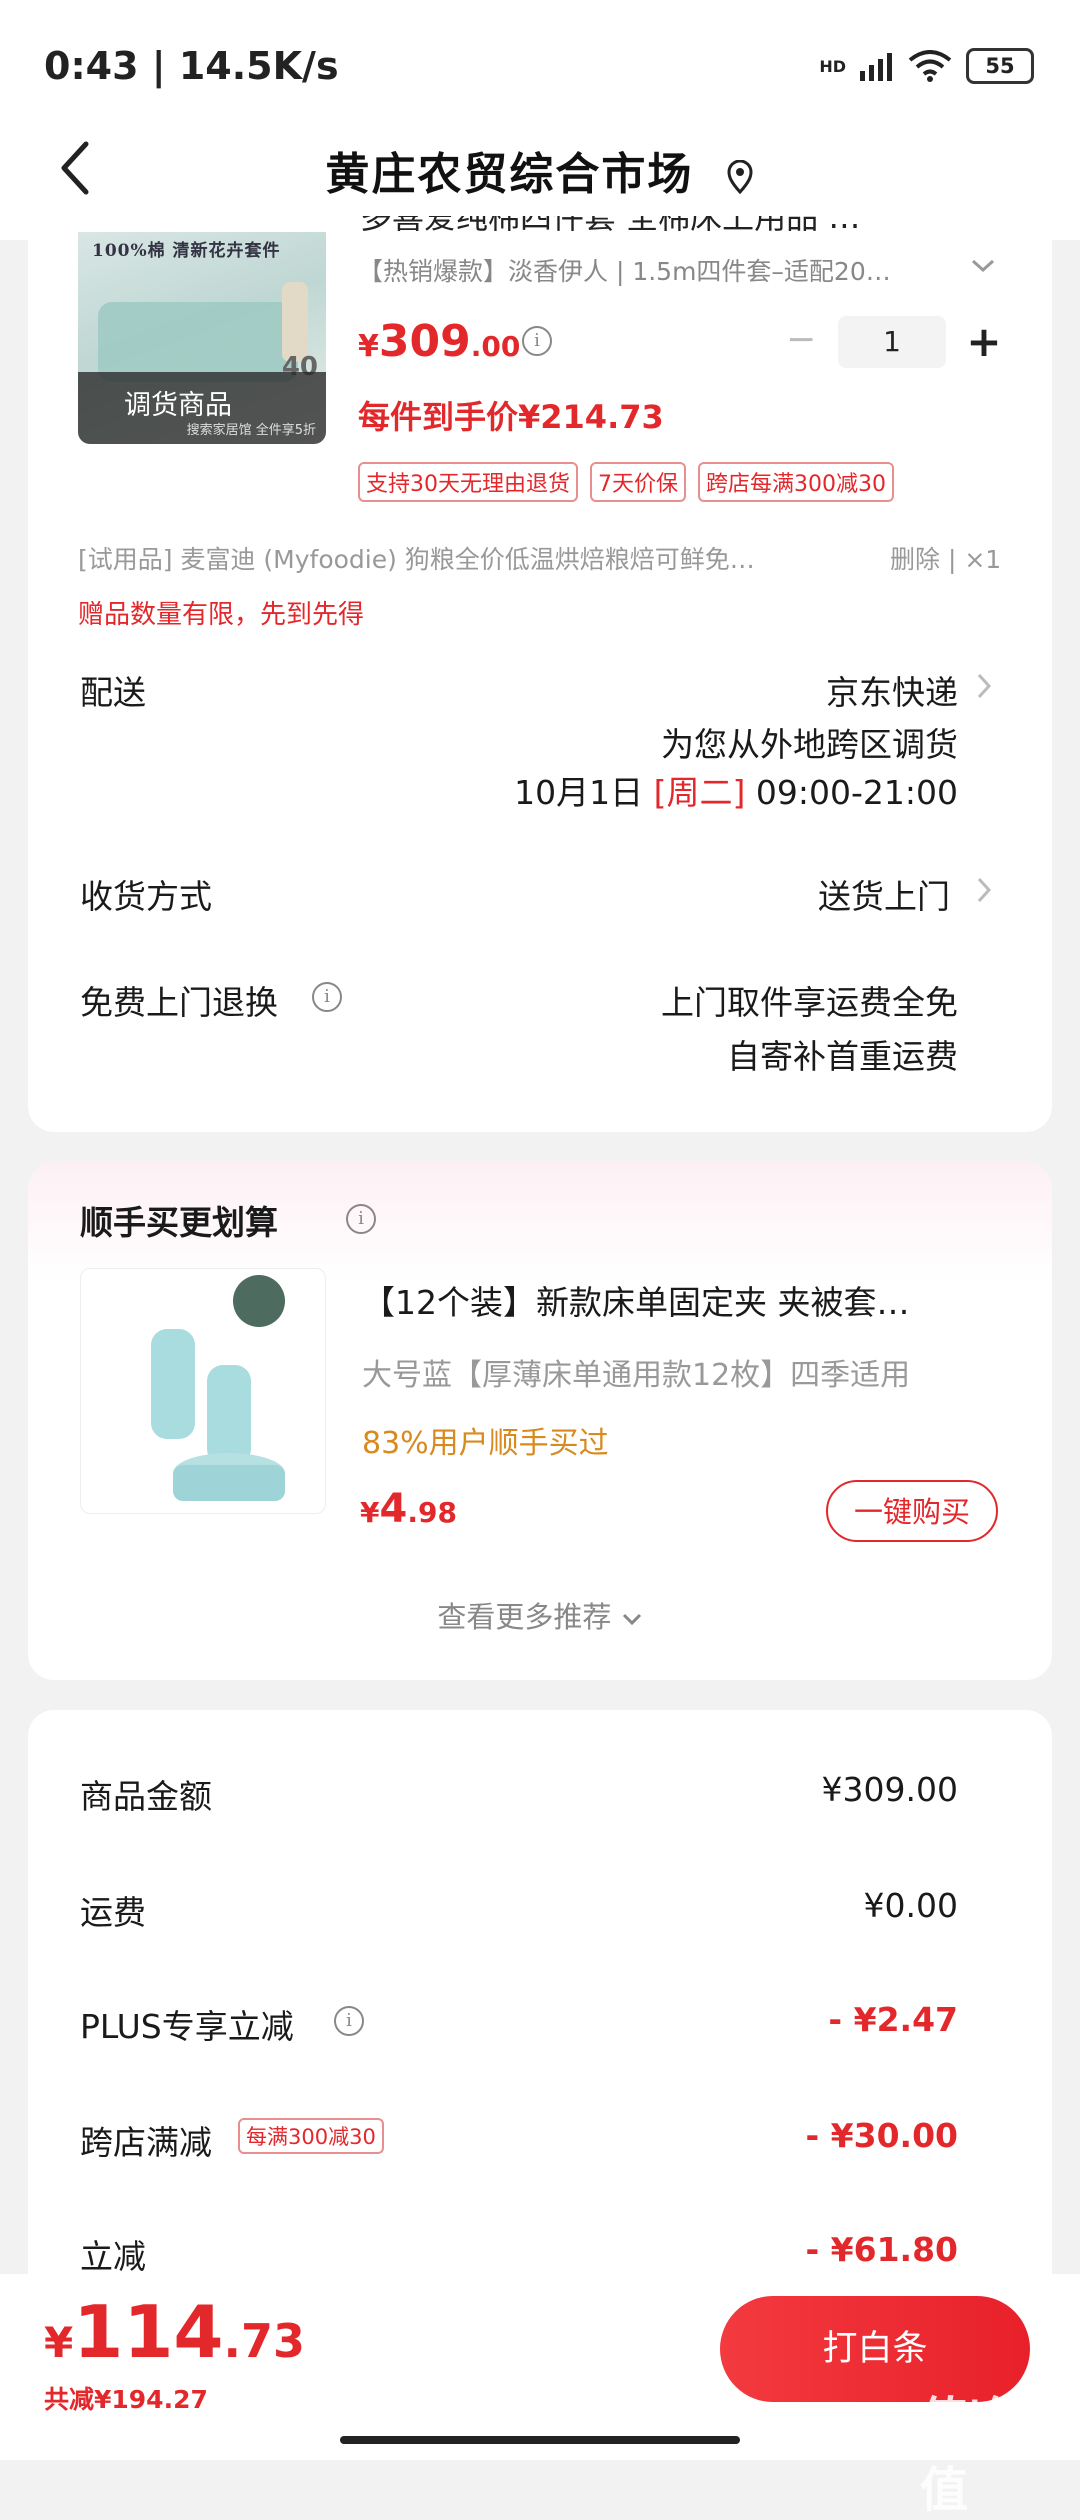  What do you see at coordinates (349, 2021) in the screenshot?
I see `plus-info-icon: i` at bounding box center [349, 2021].